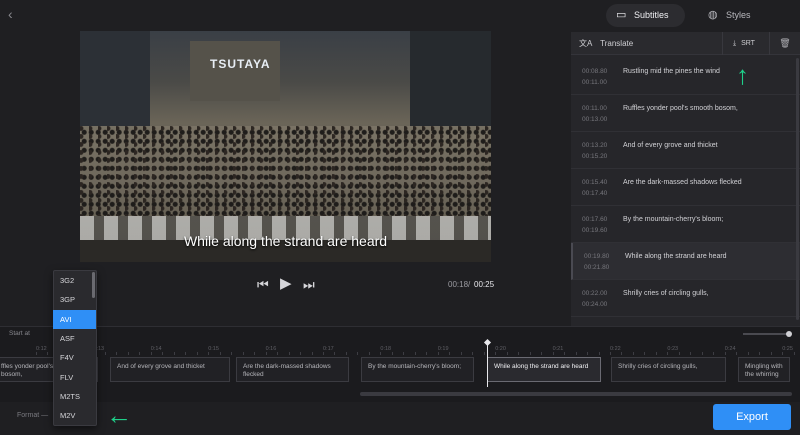 This screenshot has width=800, height=435. What do you see at coordinates (676, 256) in the screenshot?
I see `subtitle-text: While along the strand are heard` at bounding box center [676, 256].